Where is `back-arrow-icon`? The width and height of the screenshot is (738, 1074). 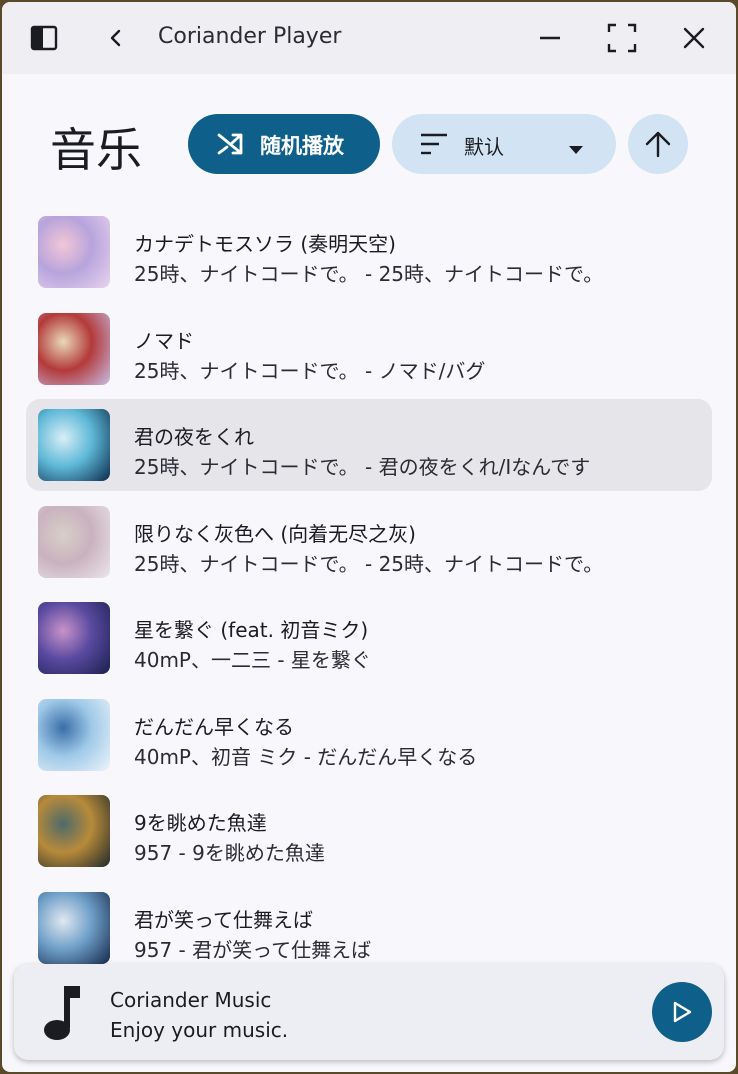
back-arrow-icon is located at coordinates (115, 38).